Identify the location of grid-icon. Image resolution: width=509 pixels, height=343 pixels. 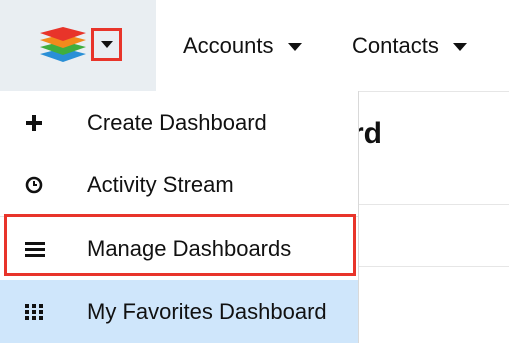
(38, 311).